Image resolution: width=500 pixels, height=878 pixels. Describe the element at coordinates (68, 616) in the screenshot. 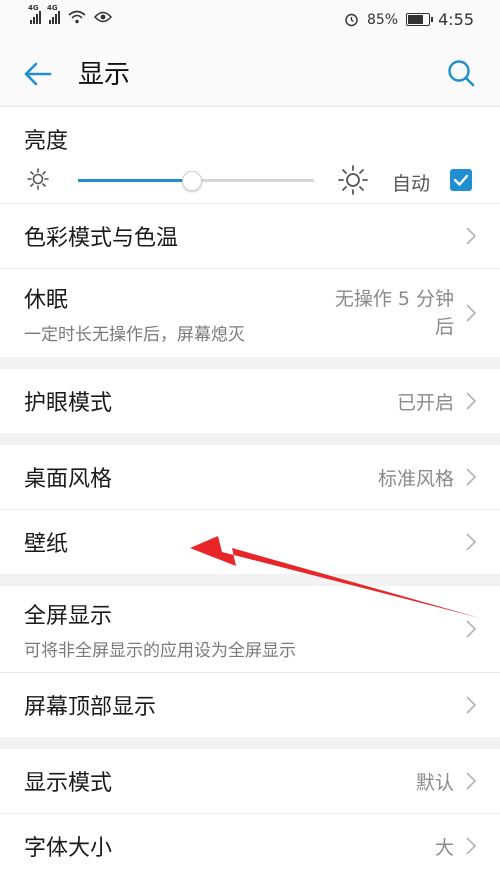

I see `fullscreen-label: 全屏显示` at that location.